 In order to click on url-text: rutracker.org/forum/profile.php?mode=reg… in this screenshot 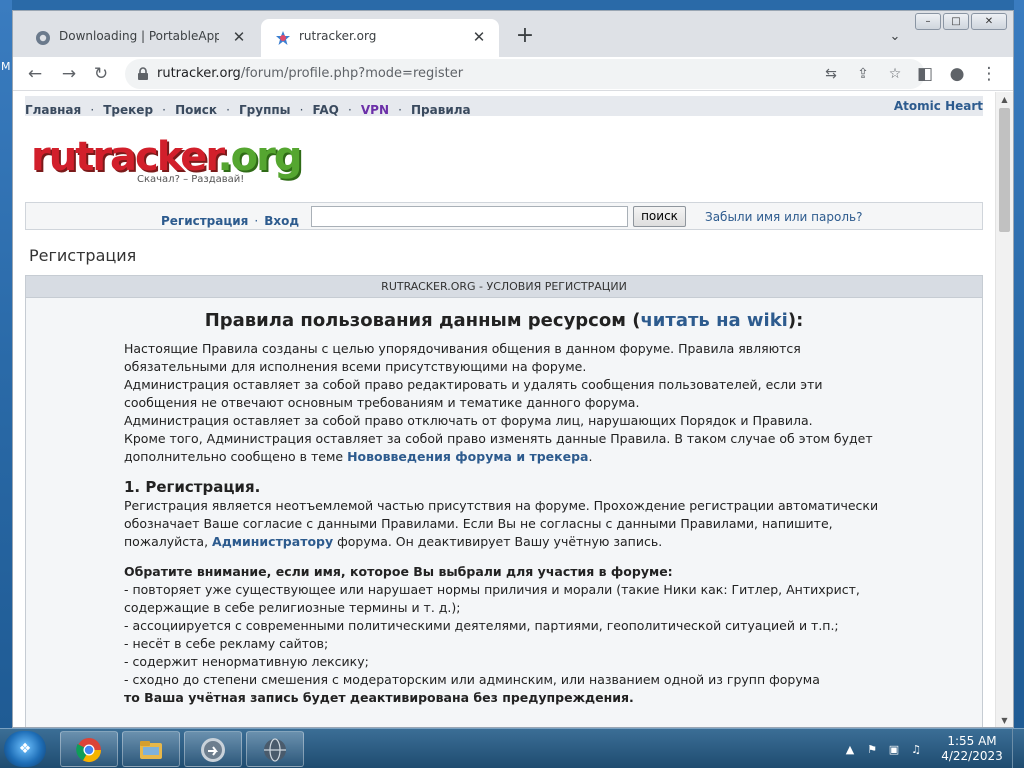, I will do `click(310, 73)`.